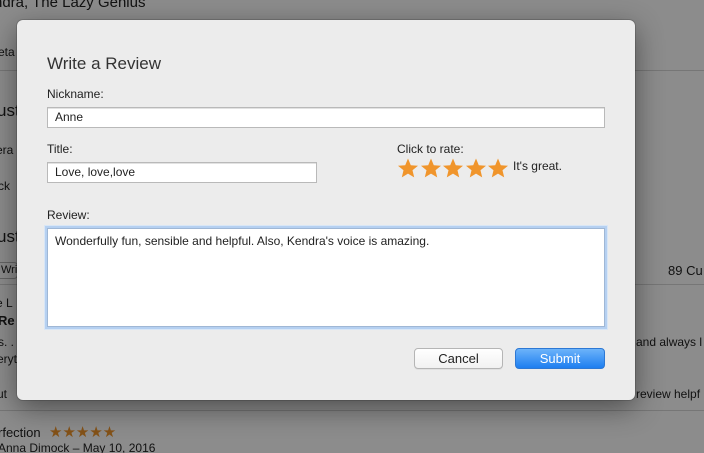 The image size is (704, 453). What do you see at coordinates (104, 63) in the screenshot?
I see `dialog-title: Write a Review` at bounding box center [104, 63].